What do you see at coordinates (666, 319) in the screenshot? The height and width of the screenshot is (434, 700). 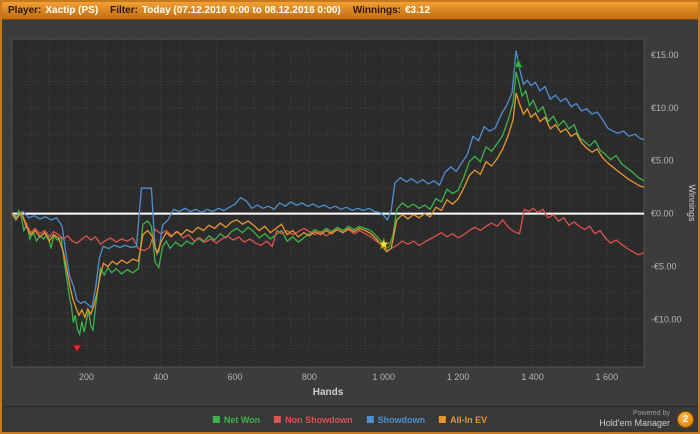 I see `y-tick-label: -€10.00` at bounding box center [666, 319].